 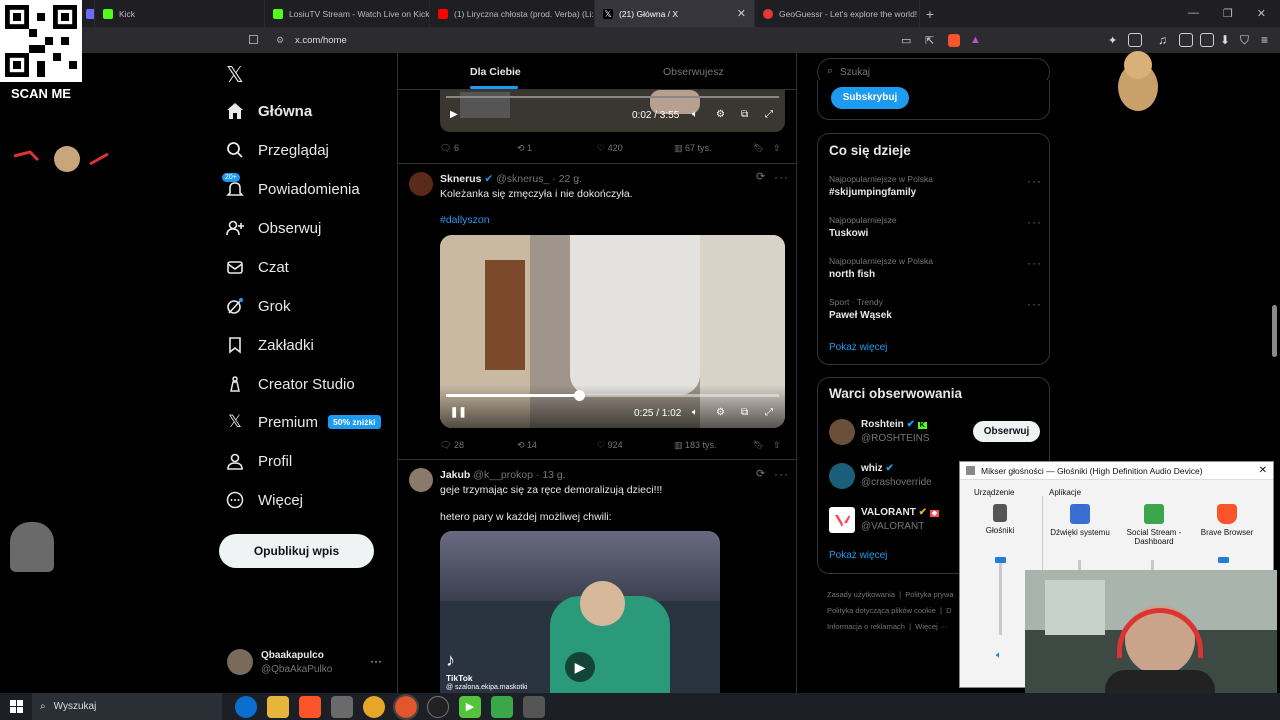 I want to click on grok-analyze-icon: ⟳, so click(x=761, y=473).